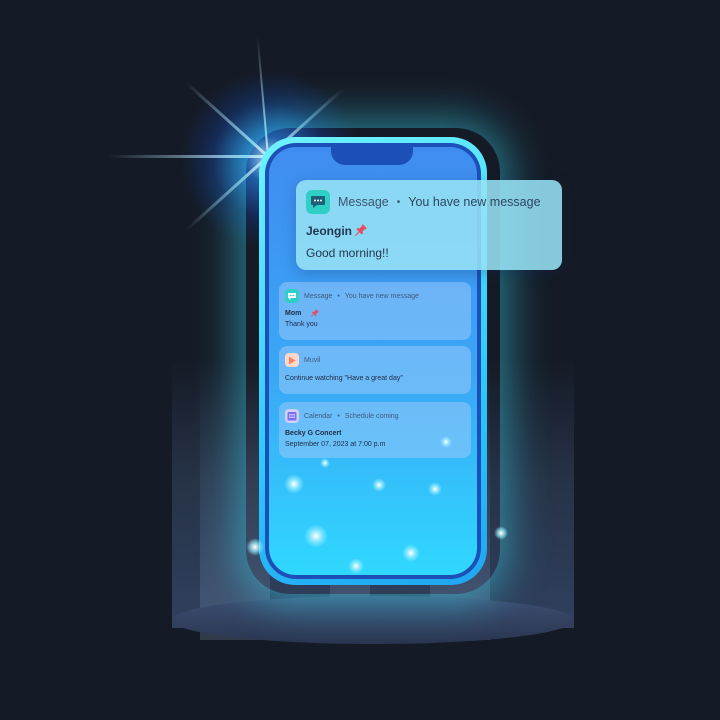 The height and width of the screenshot is (720, 720). What do you see at coordinates (381, 296) in the screenshot?
I see `notification-summary: You have new message` at bounding box center [381, 296].